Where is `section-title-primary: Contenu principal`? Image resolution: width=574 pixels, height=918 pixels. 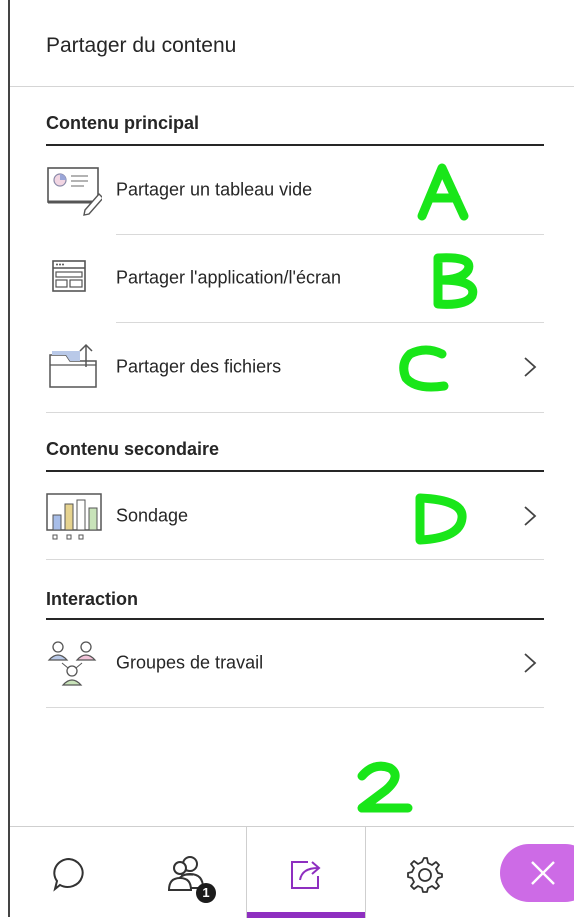
section-title-primary: Contenu principal is located at coordinates (122, 123).